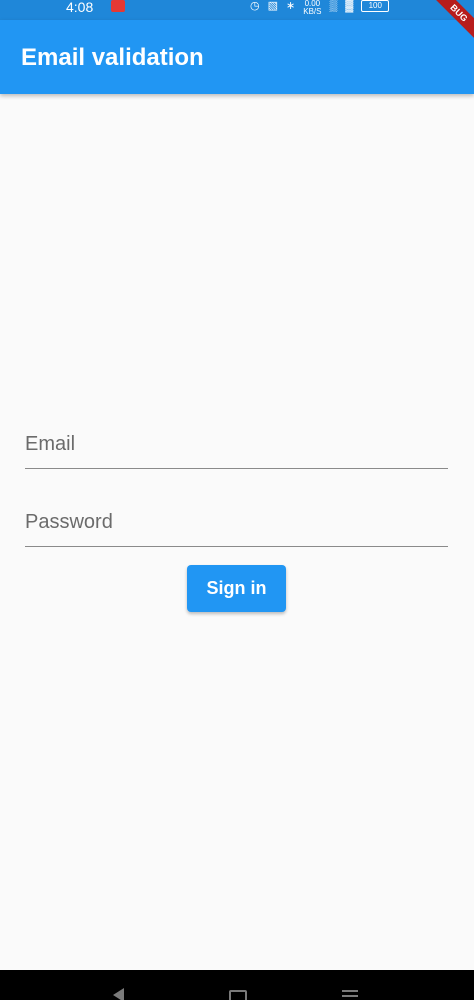  I want to click on password-field, so click(236, 522).